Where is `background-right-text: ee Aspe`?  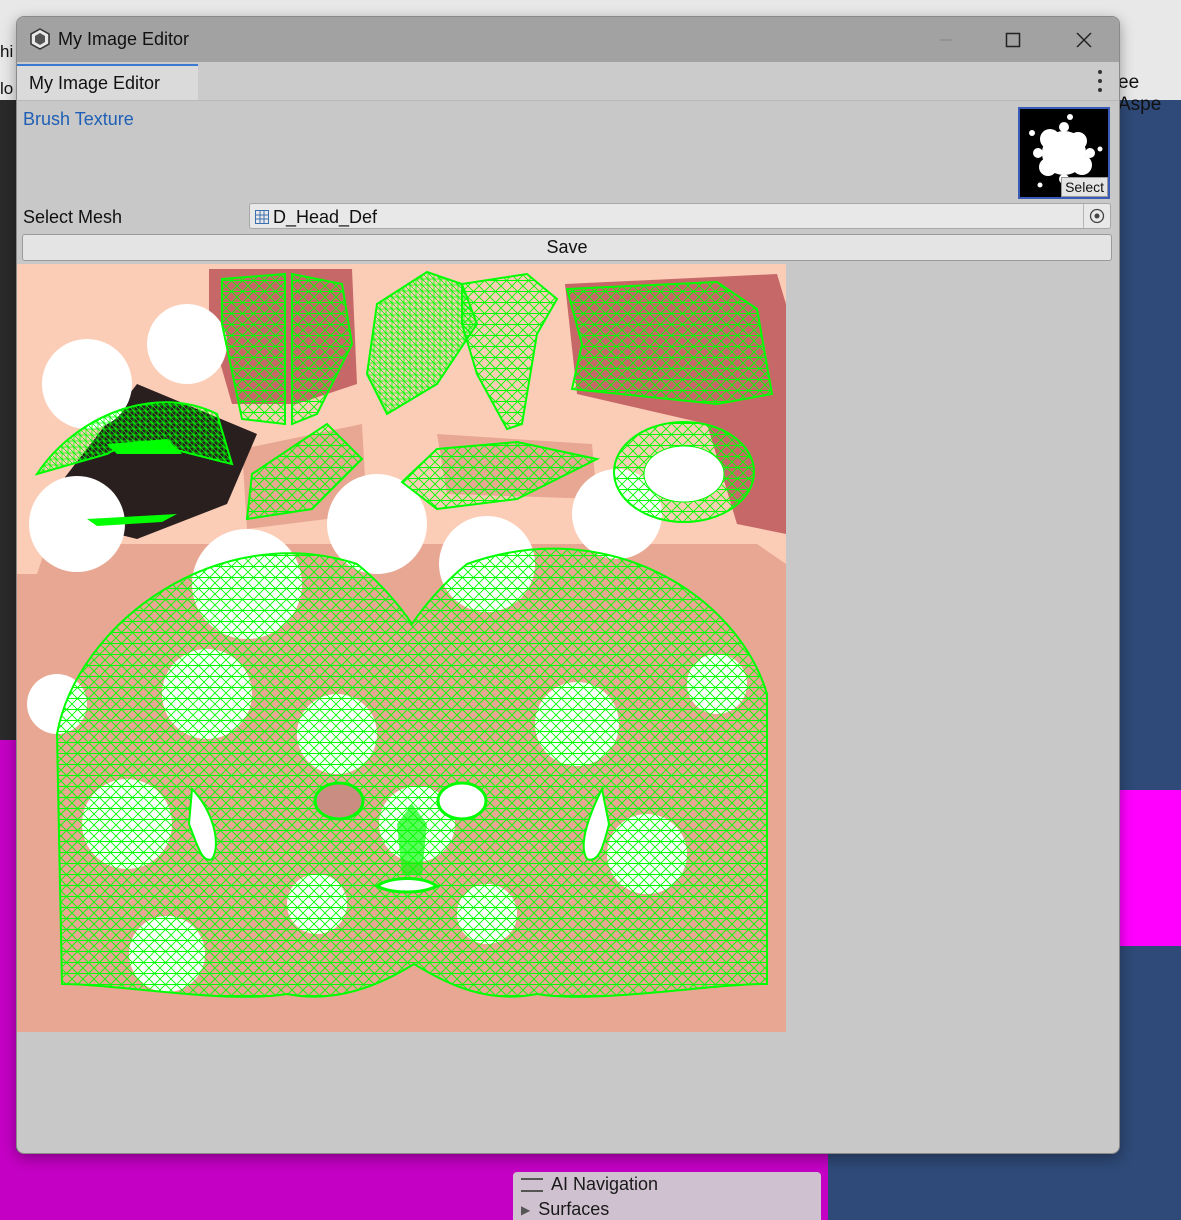
background-right-text: ee Aspe is located at coordinates (1140, 93).